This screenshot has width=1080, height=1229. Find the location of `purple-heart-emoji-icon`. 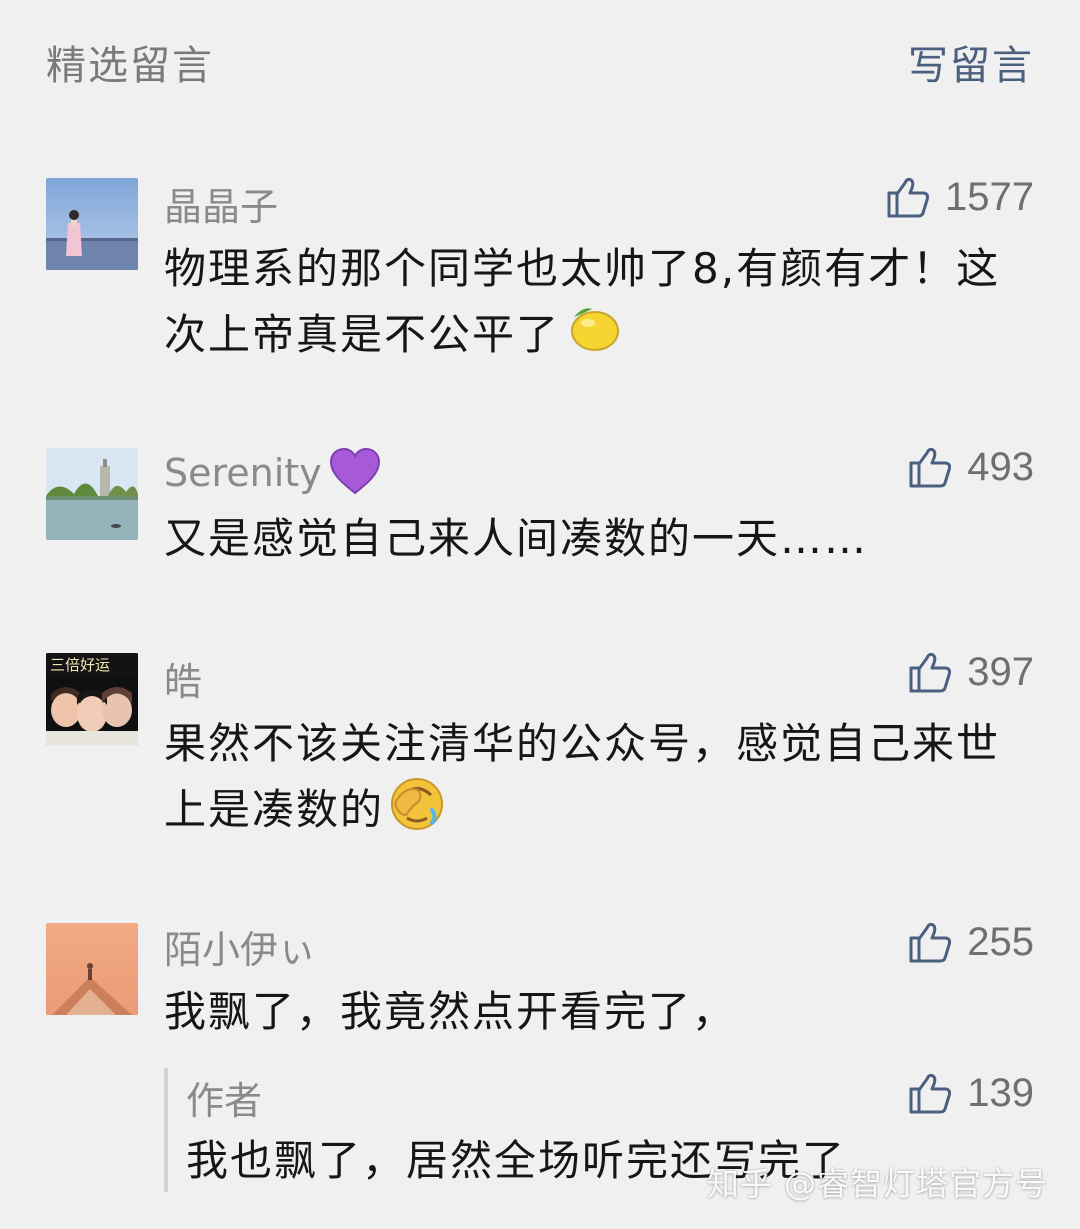

purple-heart-emoji-icon is located at coordinates (354, 471).